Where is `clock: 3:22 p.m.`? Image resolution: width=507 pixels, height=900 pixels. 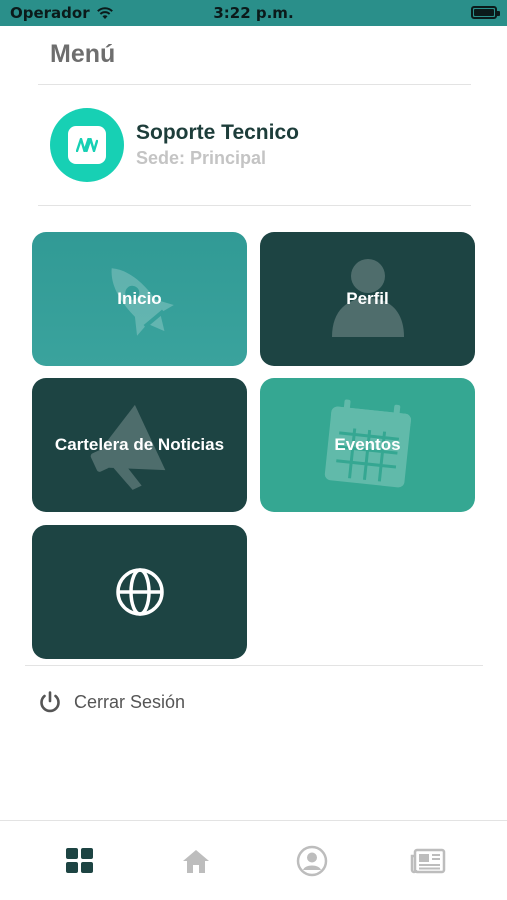 clock: 3:22 p.m. is located at coordinates (253, 13).